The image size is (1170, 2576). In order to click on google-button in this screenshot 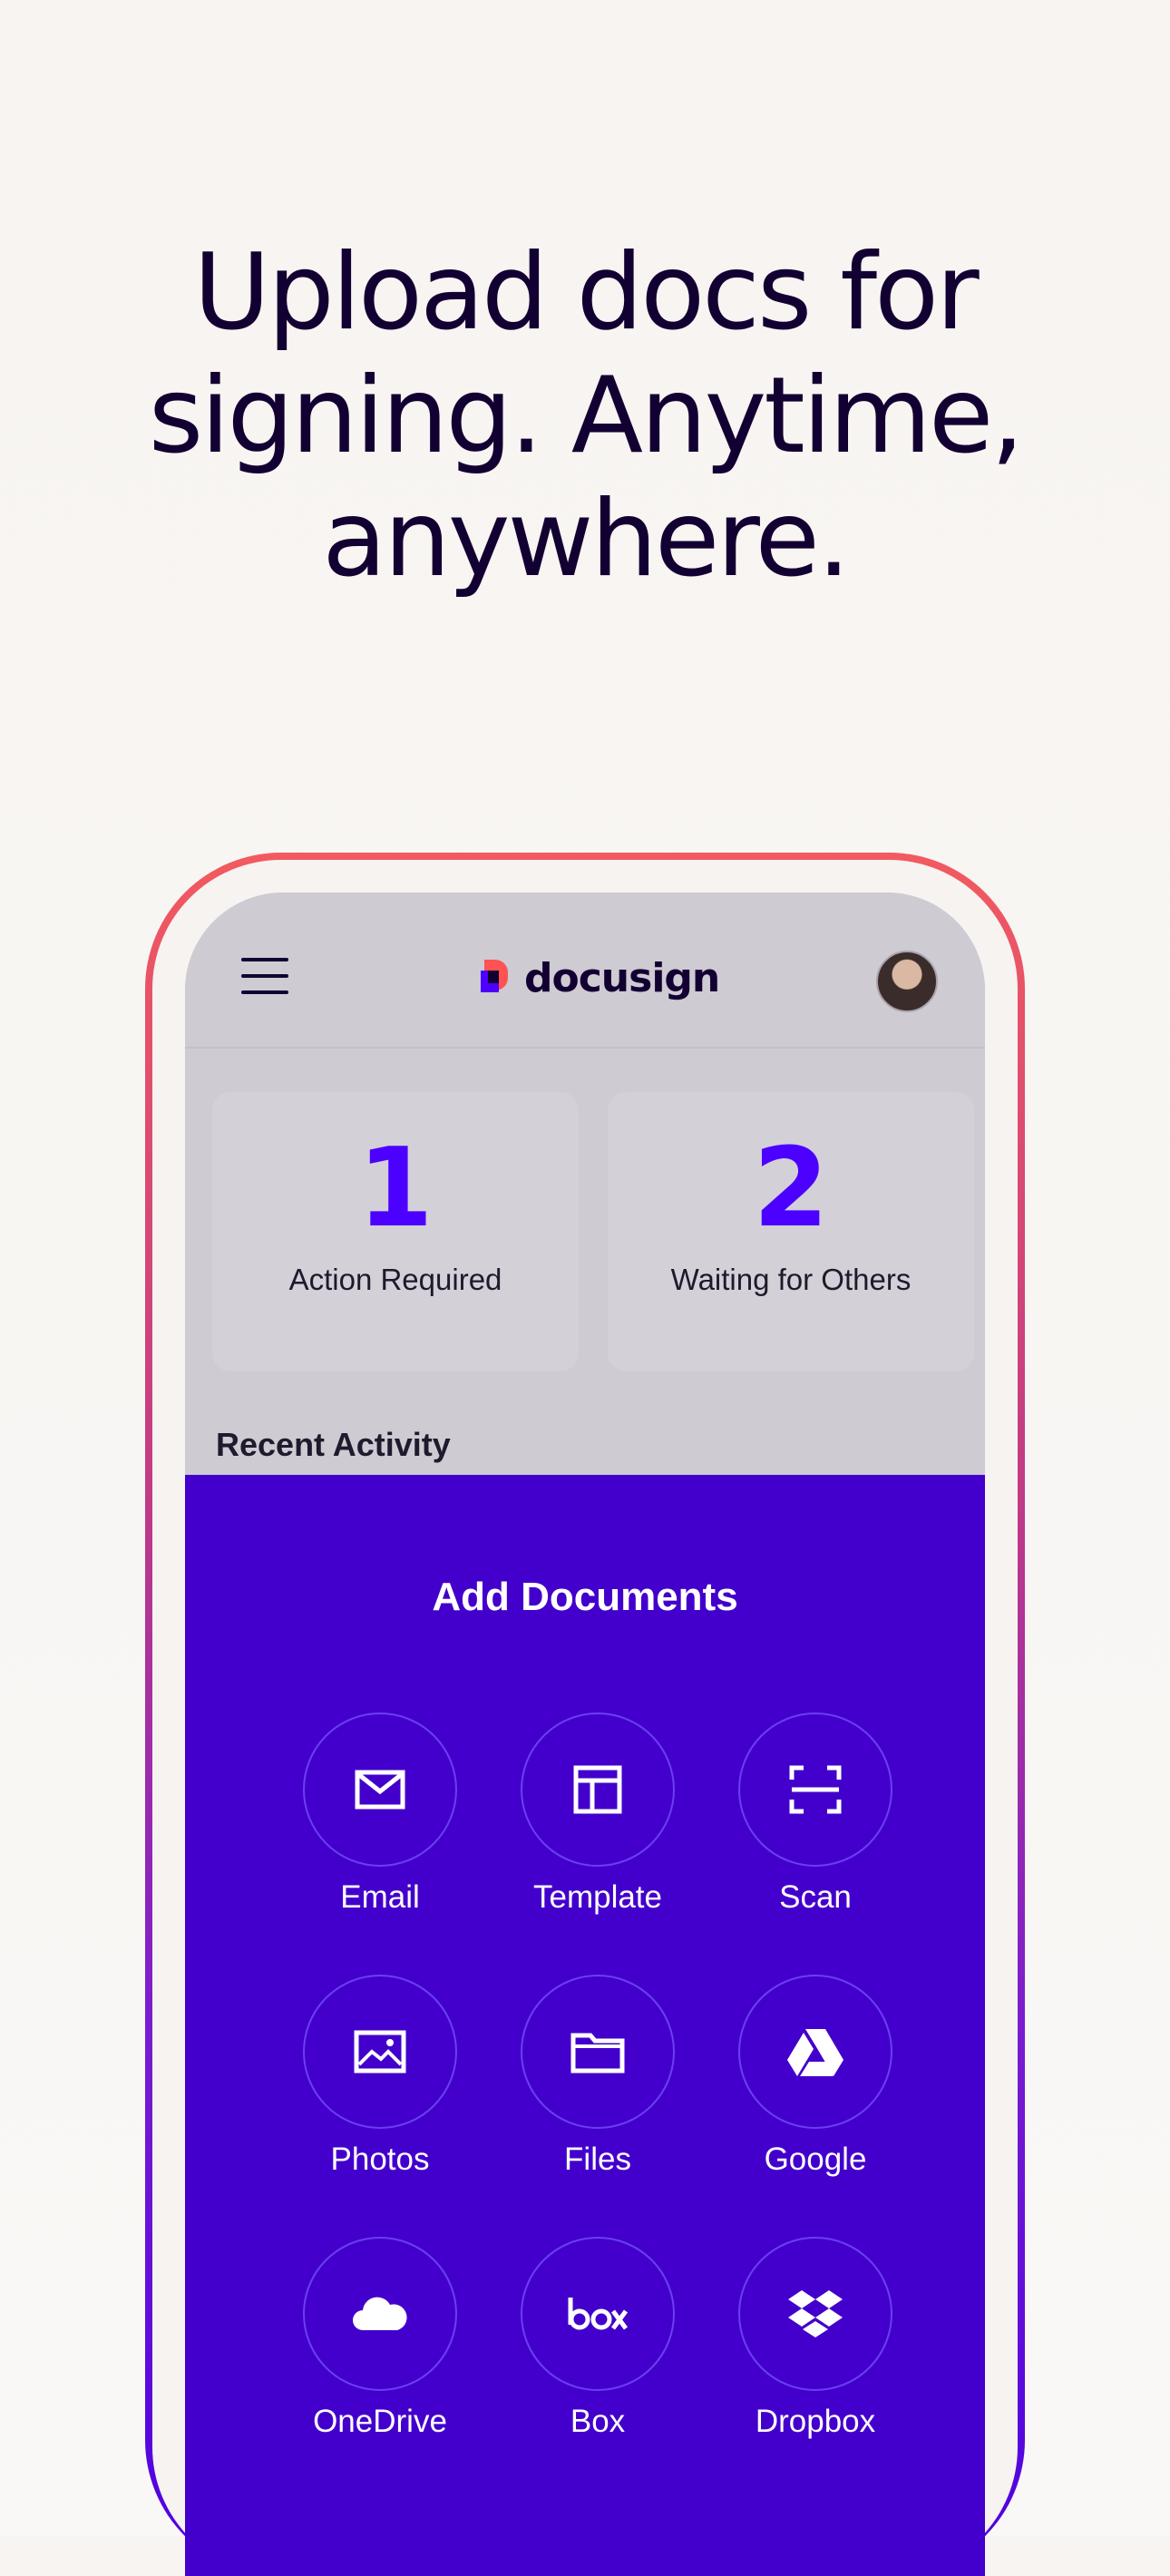, I will do `click(815, 2052)`.